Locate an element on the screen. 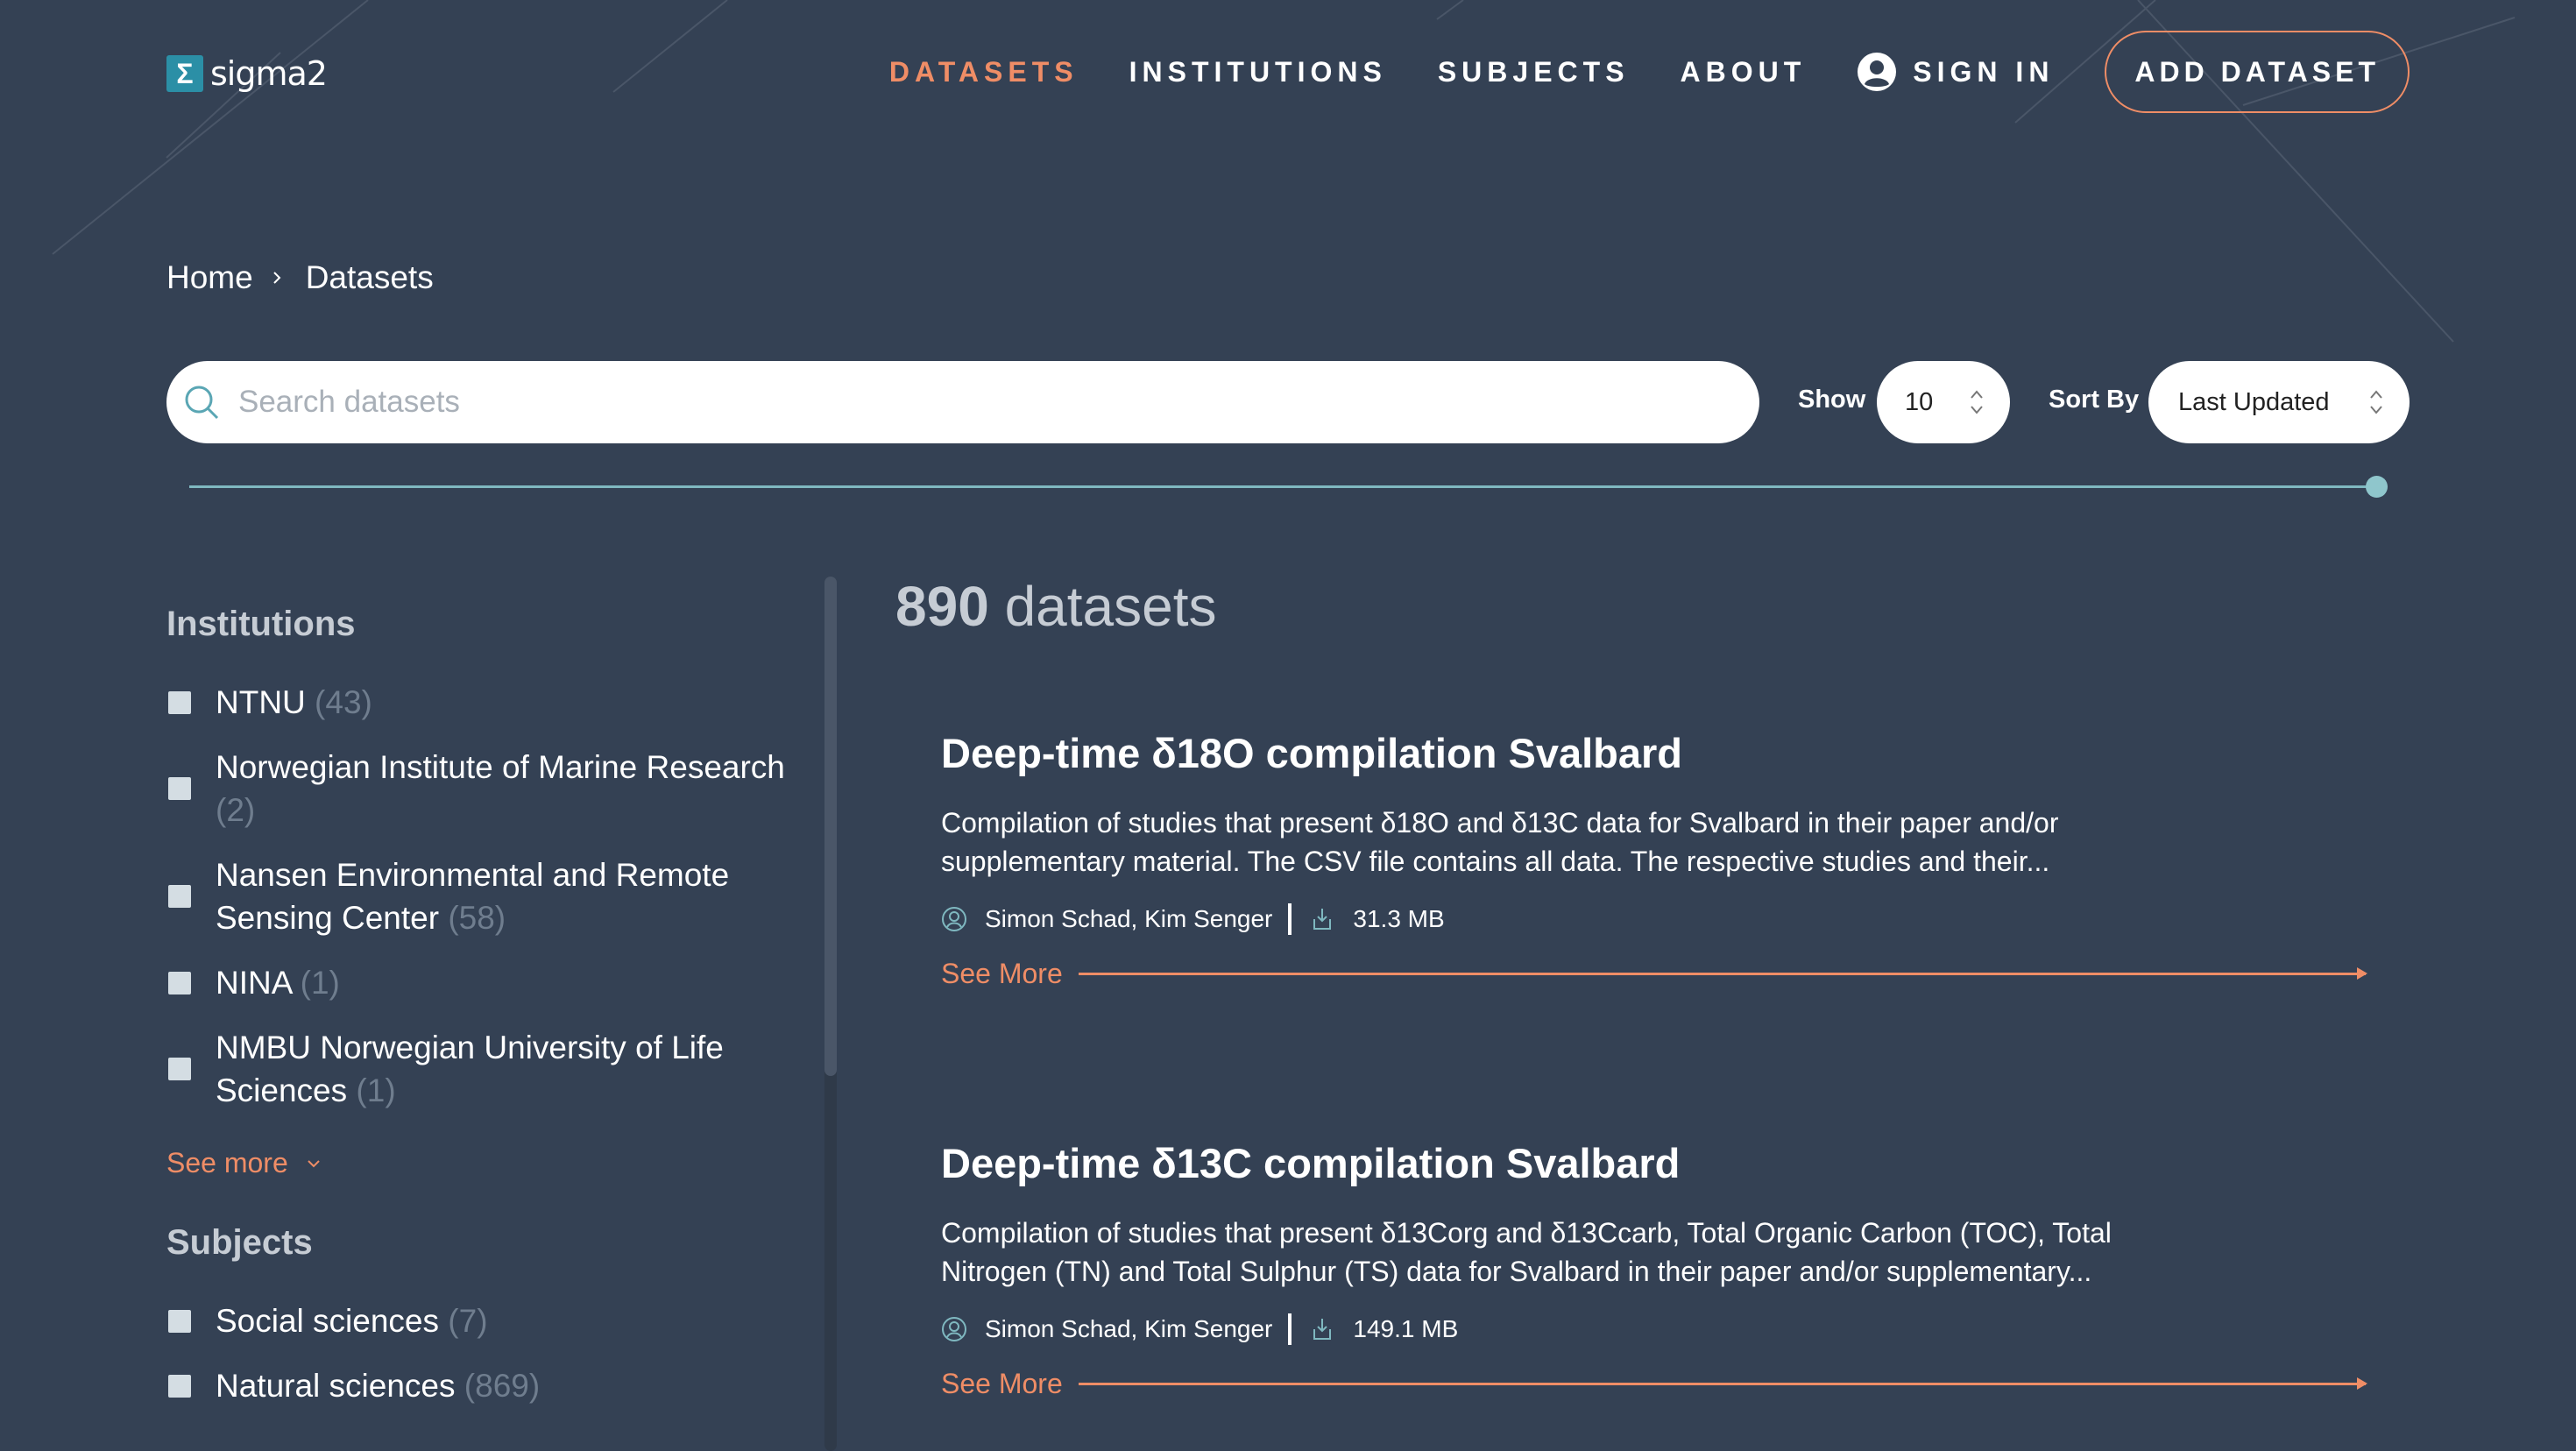 The height and width of the screenshot is (1451, 2576). see-more-label: See more is located at coordinates (227, 1162).